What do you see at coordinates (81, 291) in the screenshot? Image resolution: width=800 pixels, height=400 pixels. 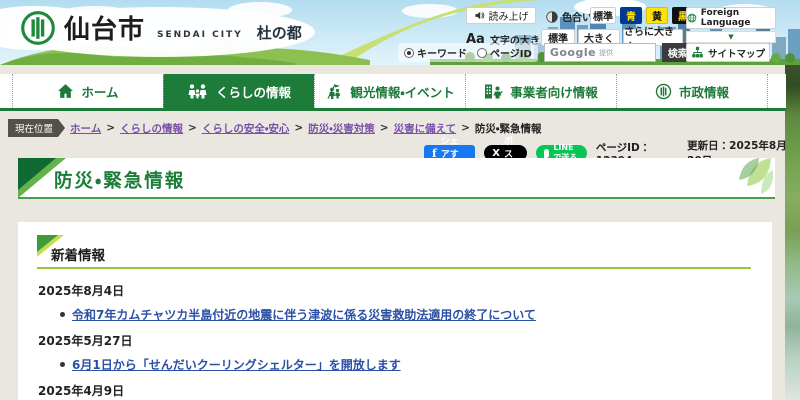 I see `news-date: 2025年8月4日` at bounding box center [81, 291].